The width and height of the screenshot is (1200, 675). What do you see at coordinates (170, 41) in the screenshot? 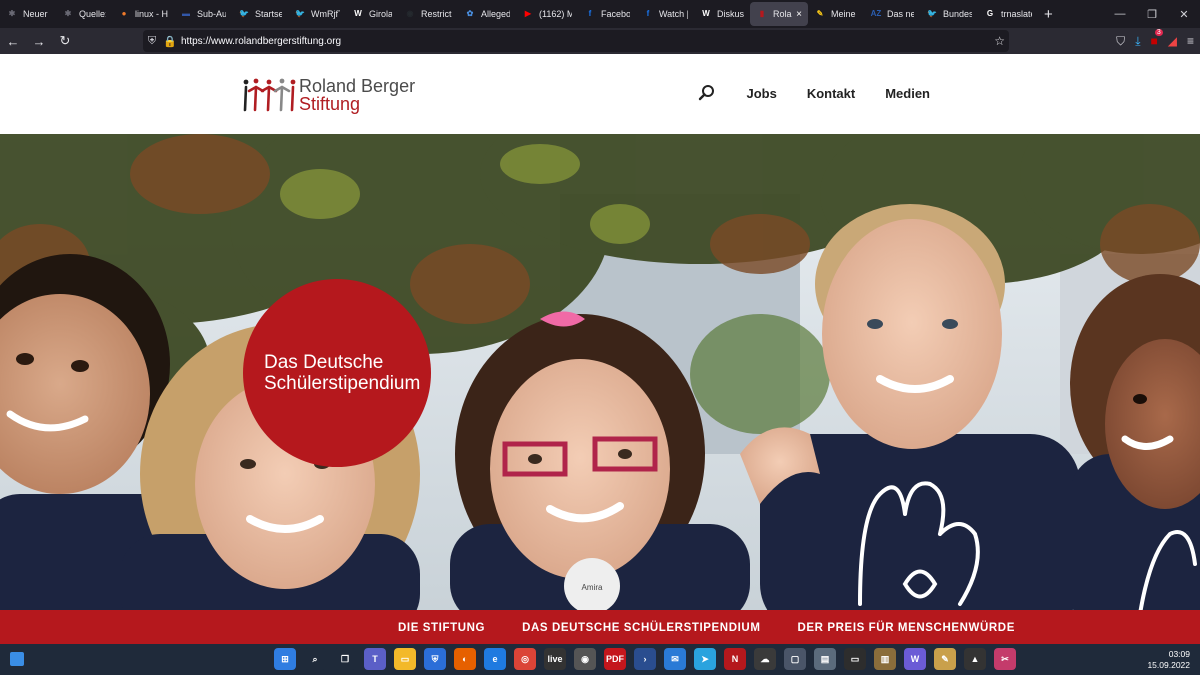
I see `lock-icon: 🔒` at bounding box center [170, 41].